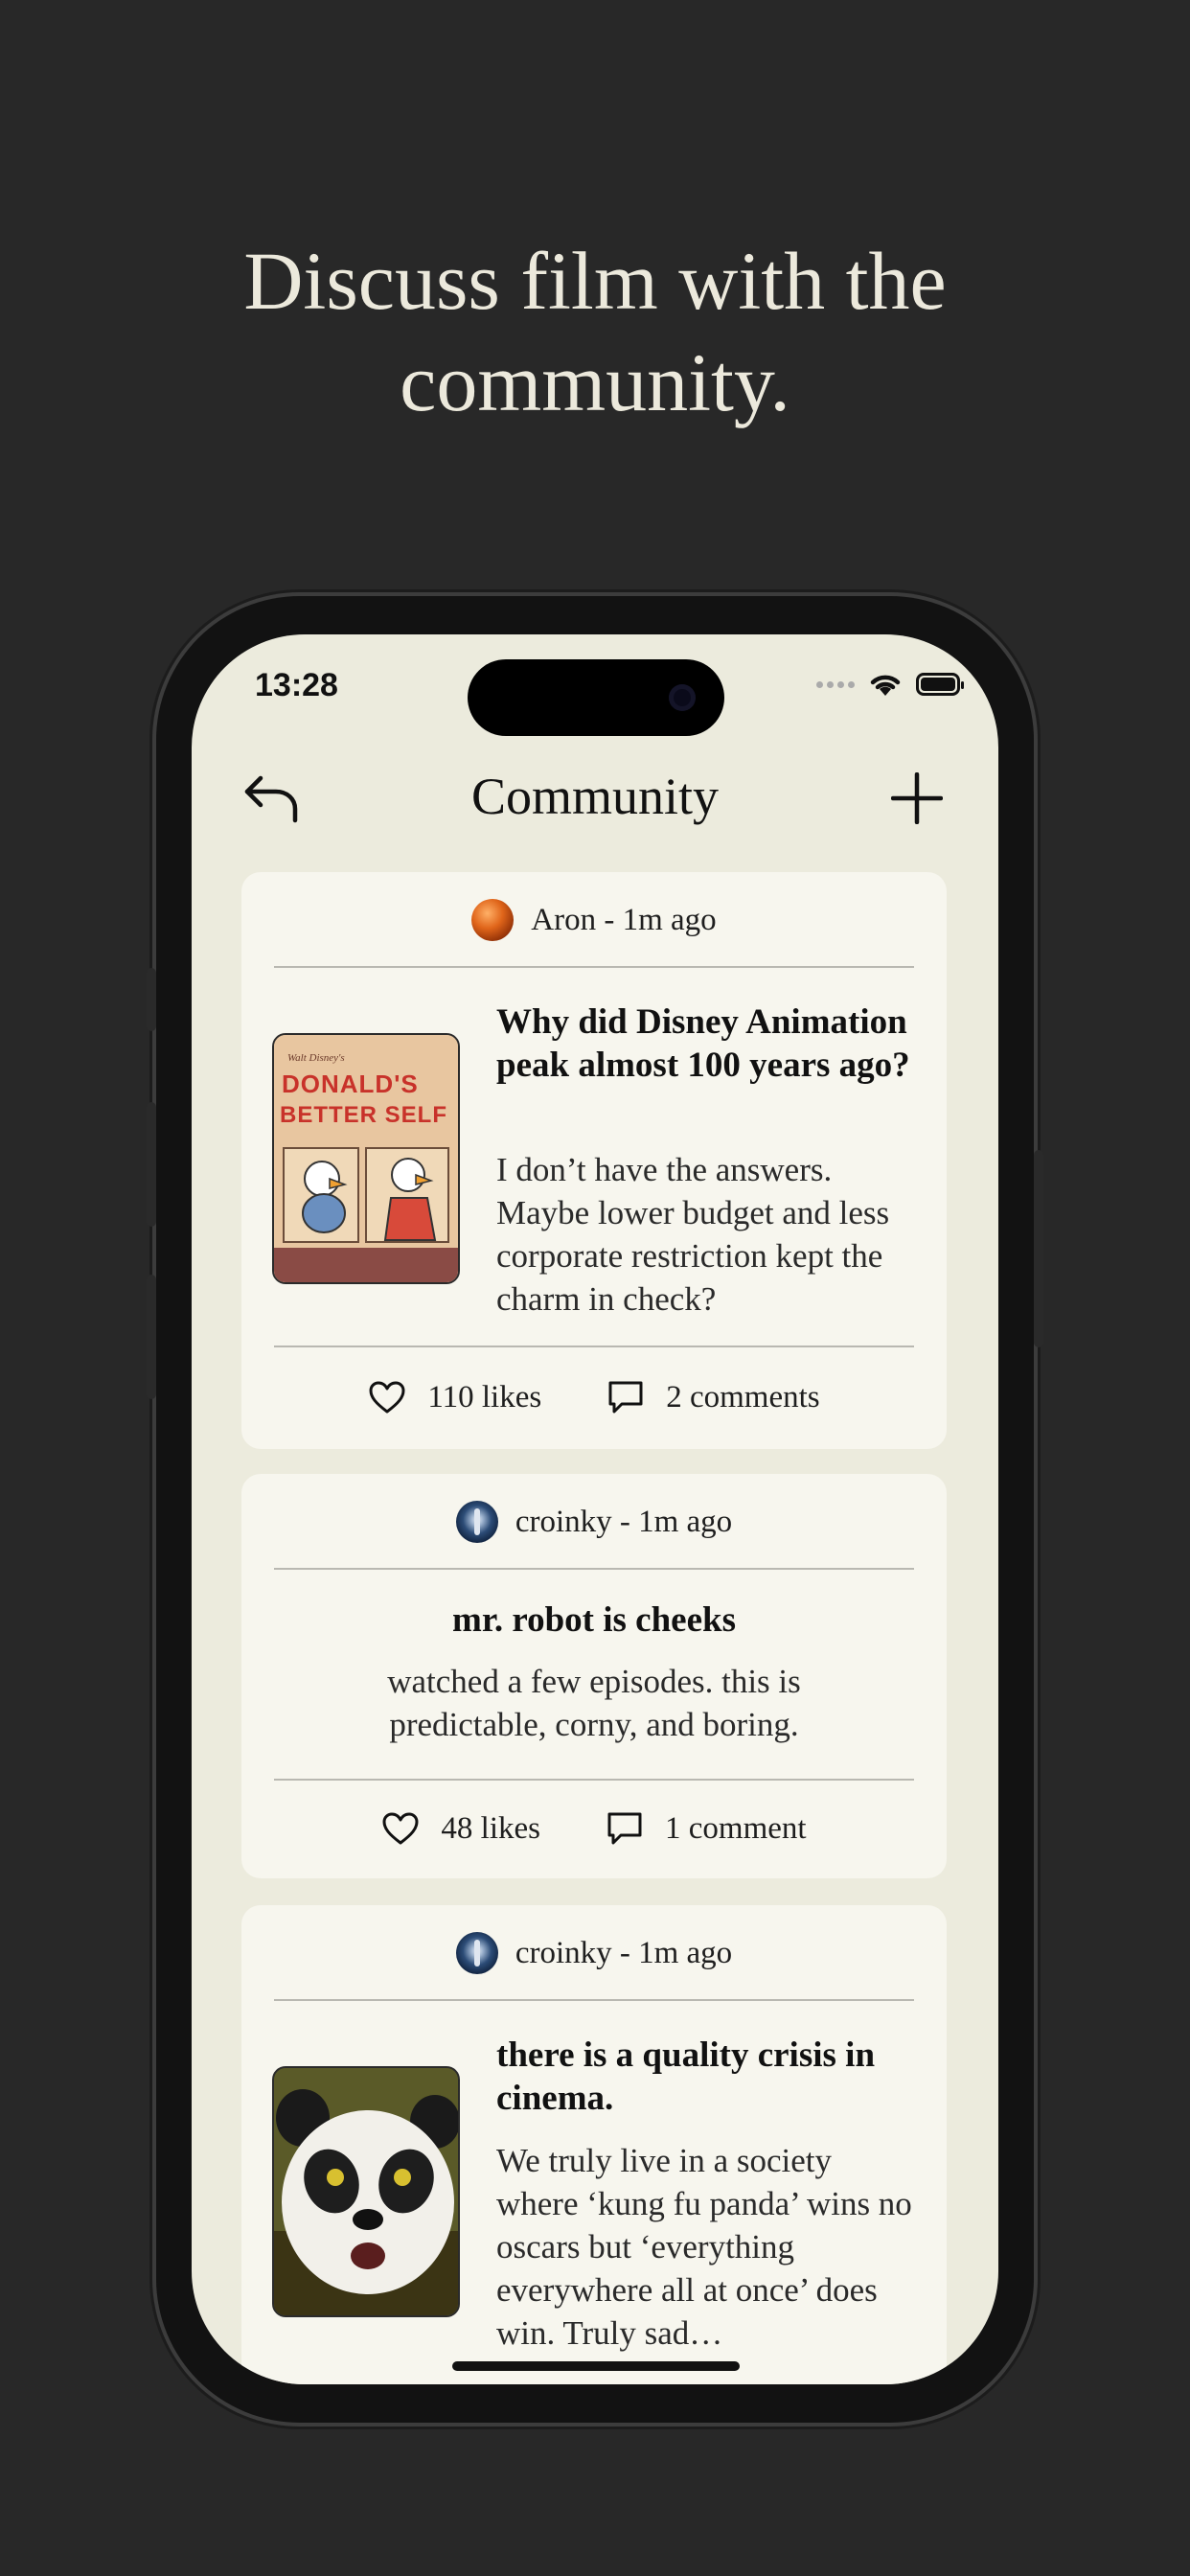  What do you see at coordinates (296, 685) in the screenshot?
I see `status-time: 13:28` at bounding box center [296, 685].